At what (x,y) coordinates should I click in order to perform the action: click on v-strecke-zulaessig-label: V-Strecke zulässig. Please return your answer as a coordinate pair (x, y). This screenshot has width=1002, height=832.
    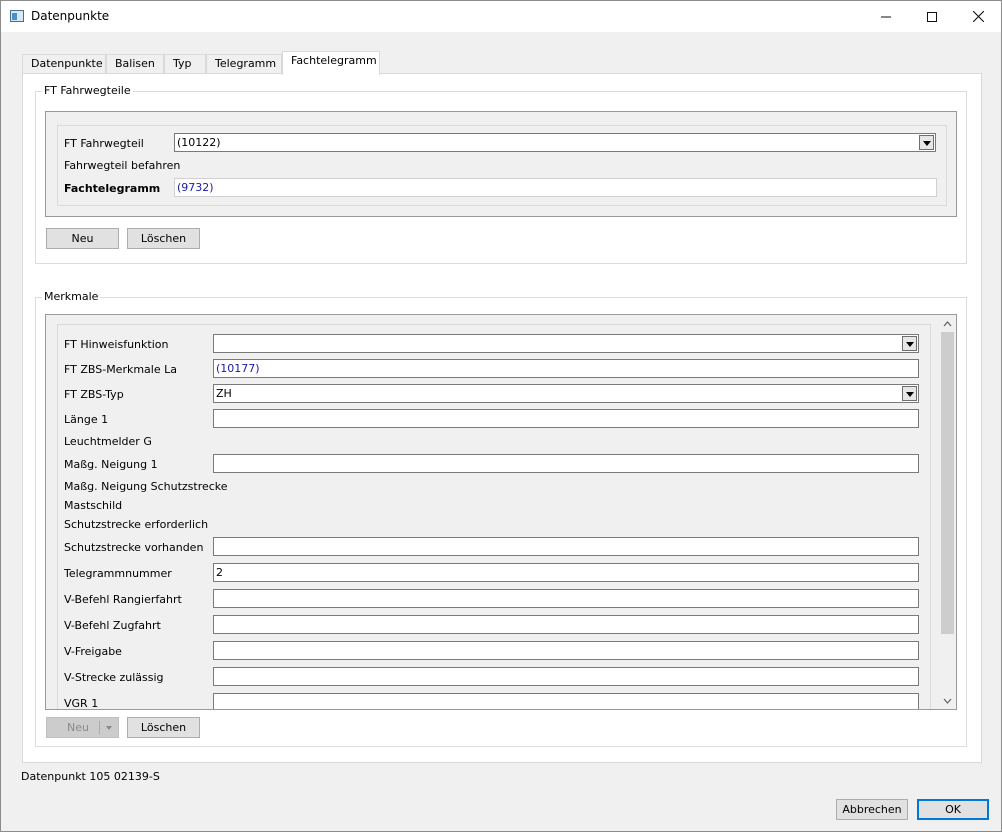
    Looking at the image, I should click on (114, 677).